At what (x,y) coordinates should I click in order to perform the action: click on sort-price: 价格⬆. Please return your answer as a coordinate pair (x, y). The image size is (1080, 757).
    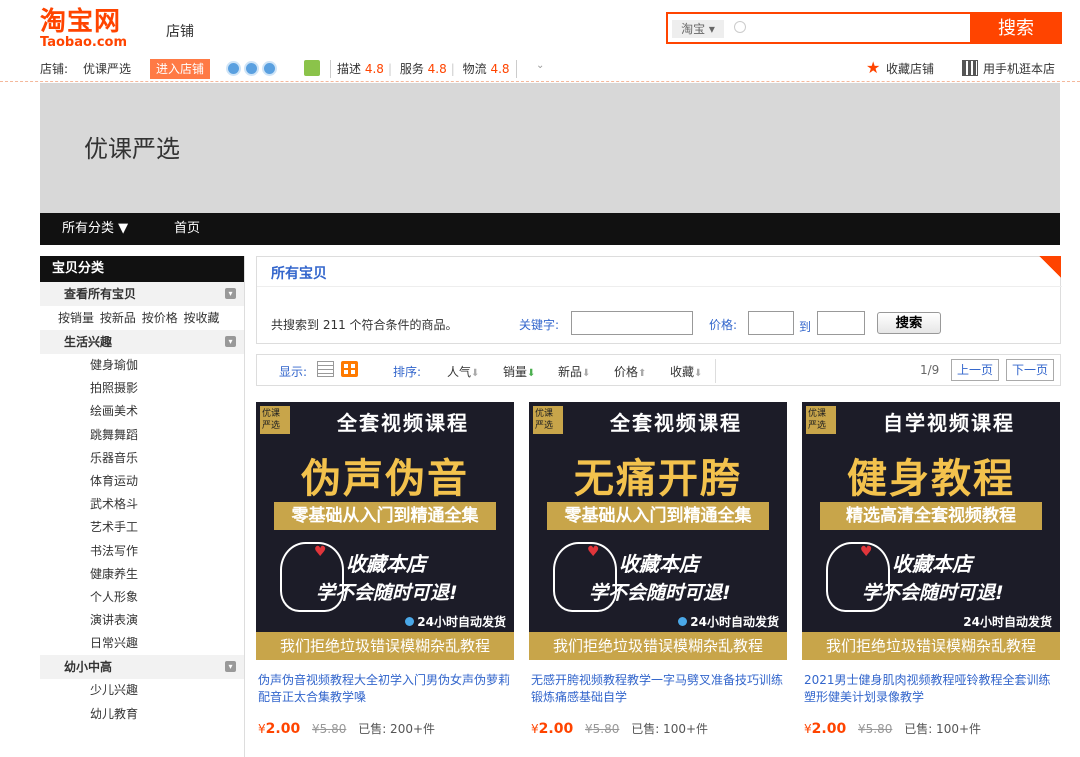
    Looking at the image, I should click on (630, 371).